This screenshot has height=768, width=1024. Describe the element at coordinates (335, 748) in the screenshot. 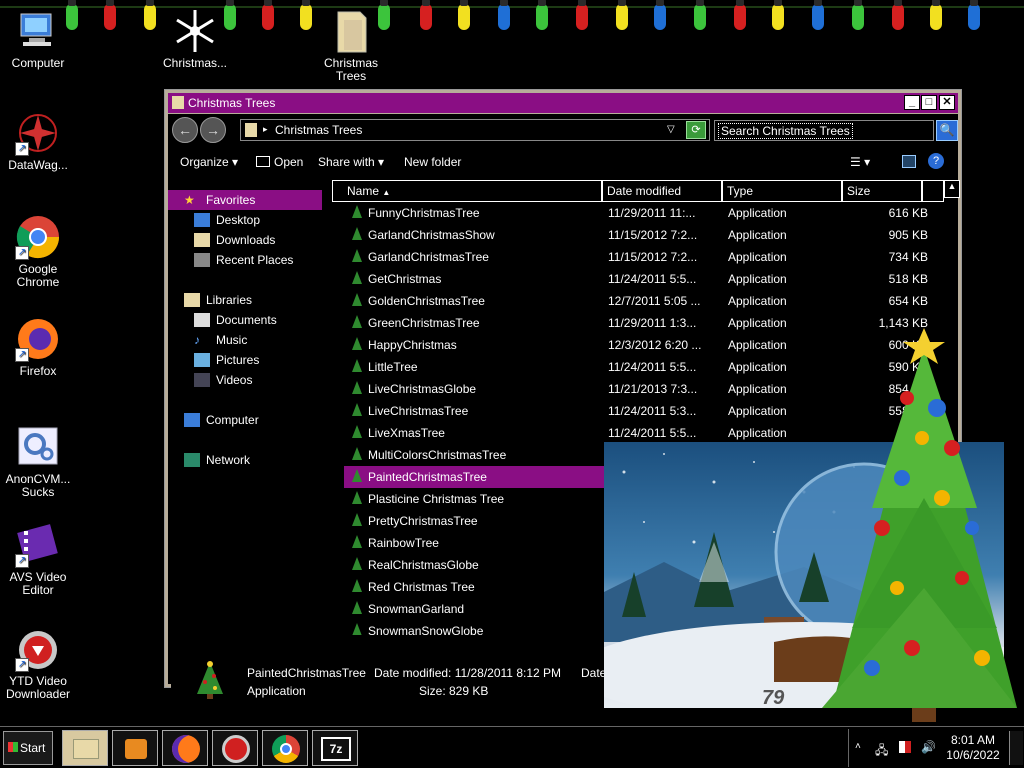

I see `taskbar-7zip: 7z` at that location.